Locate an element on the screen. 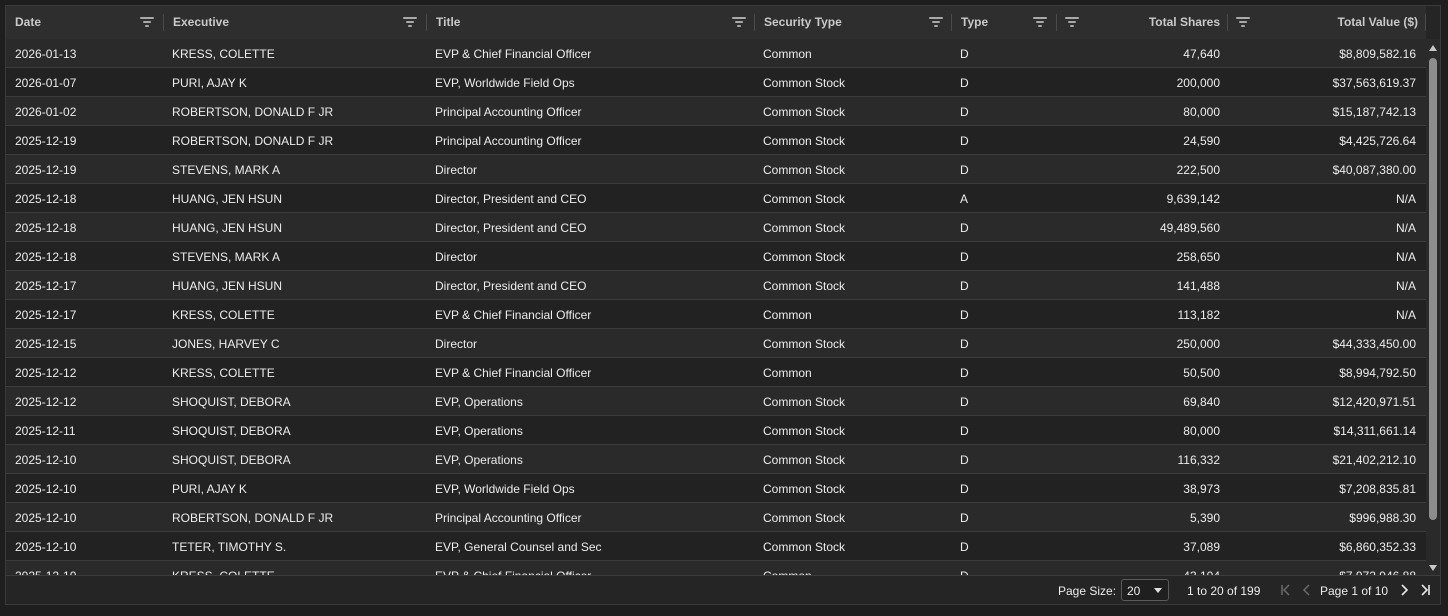  page-indicator: Page 1 of 10 is located at coordinates (1354, 591).